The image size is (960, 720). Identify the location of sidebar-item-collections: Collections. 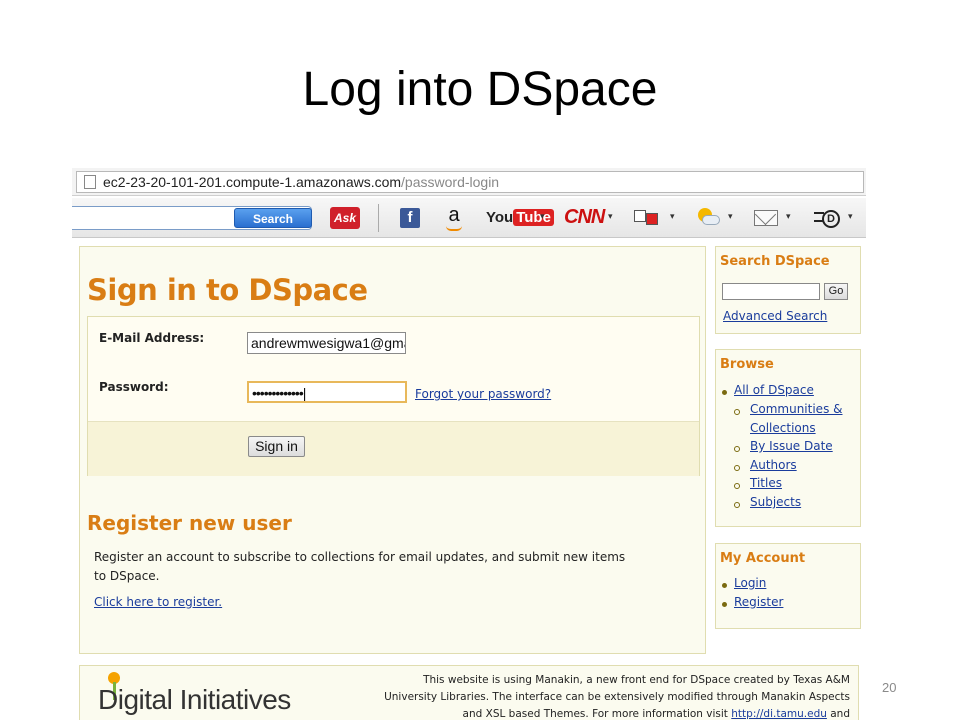
(783, 428).